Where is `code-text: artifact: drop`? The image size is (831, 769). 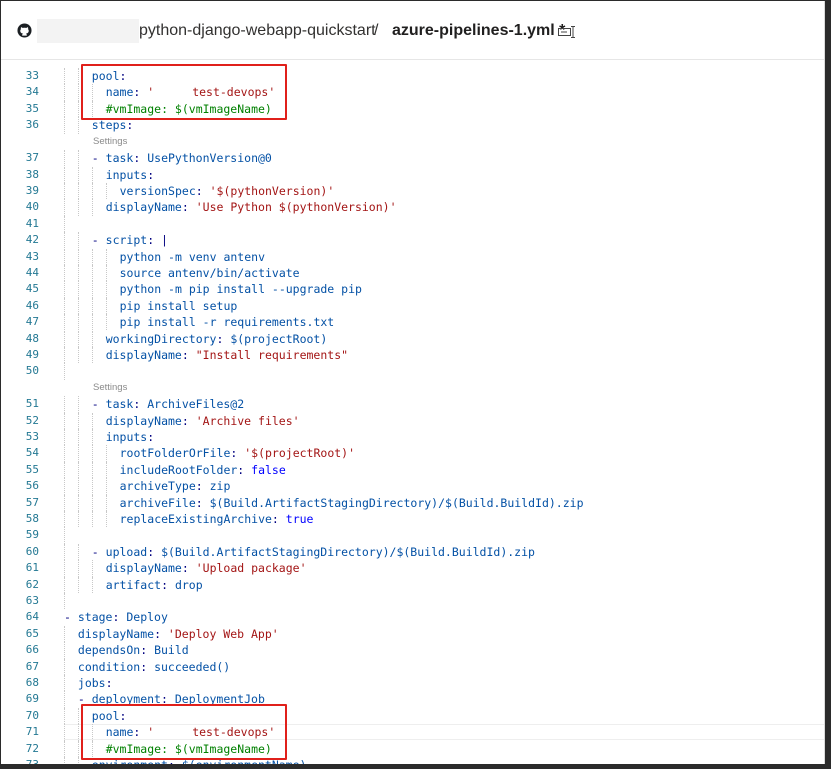
code-text: artifact: drop is located at coordinates (154, 585).